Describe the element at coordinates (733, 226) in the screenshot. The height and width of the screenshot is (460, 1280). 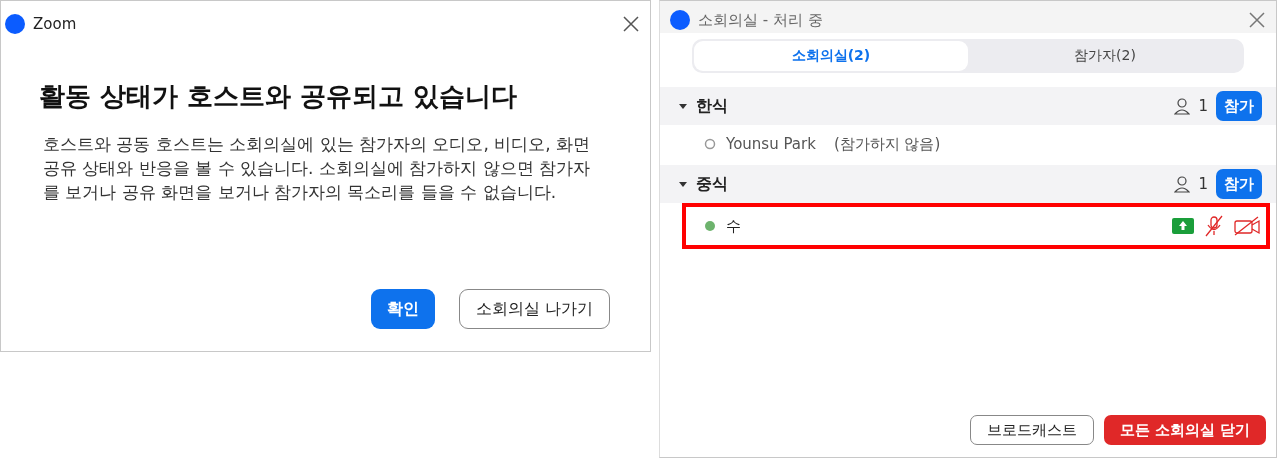
I see `participant-name: 수` at that location.